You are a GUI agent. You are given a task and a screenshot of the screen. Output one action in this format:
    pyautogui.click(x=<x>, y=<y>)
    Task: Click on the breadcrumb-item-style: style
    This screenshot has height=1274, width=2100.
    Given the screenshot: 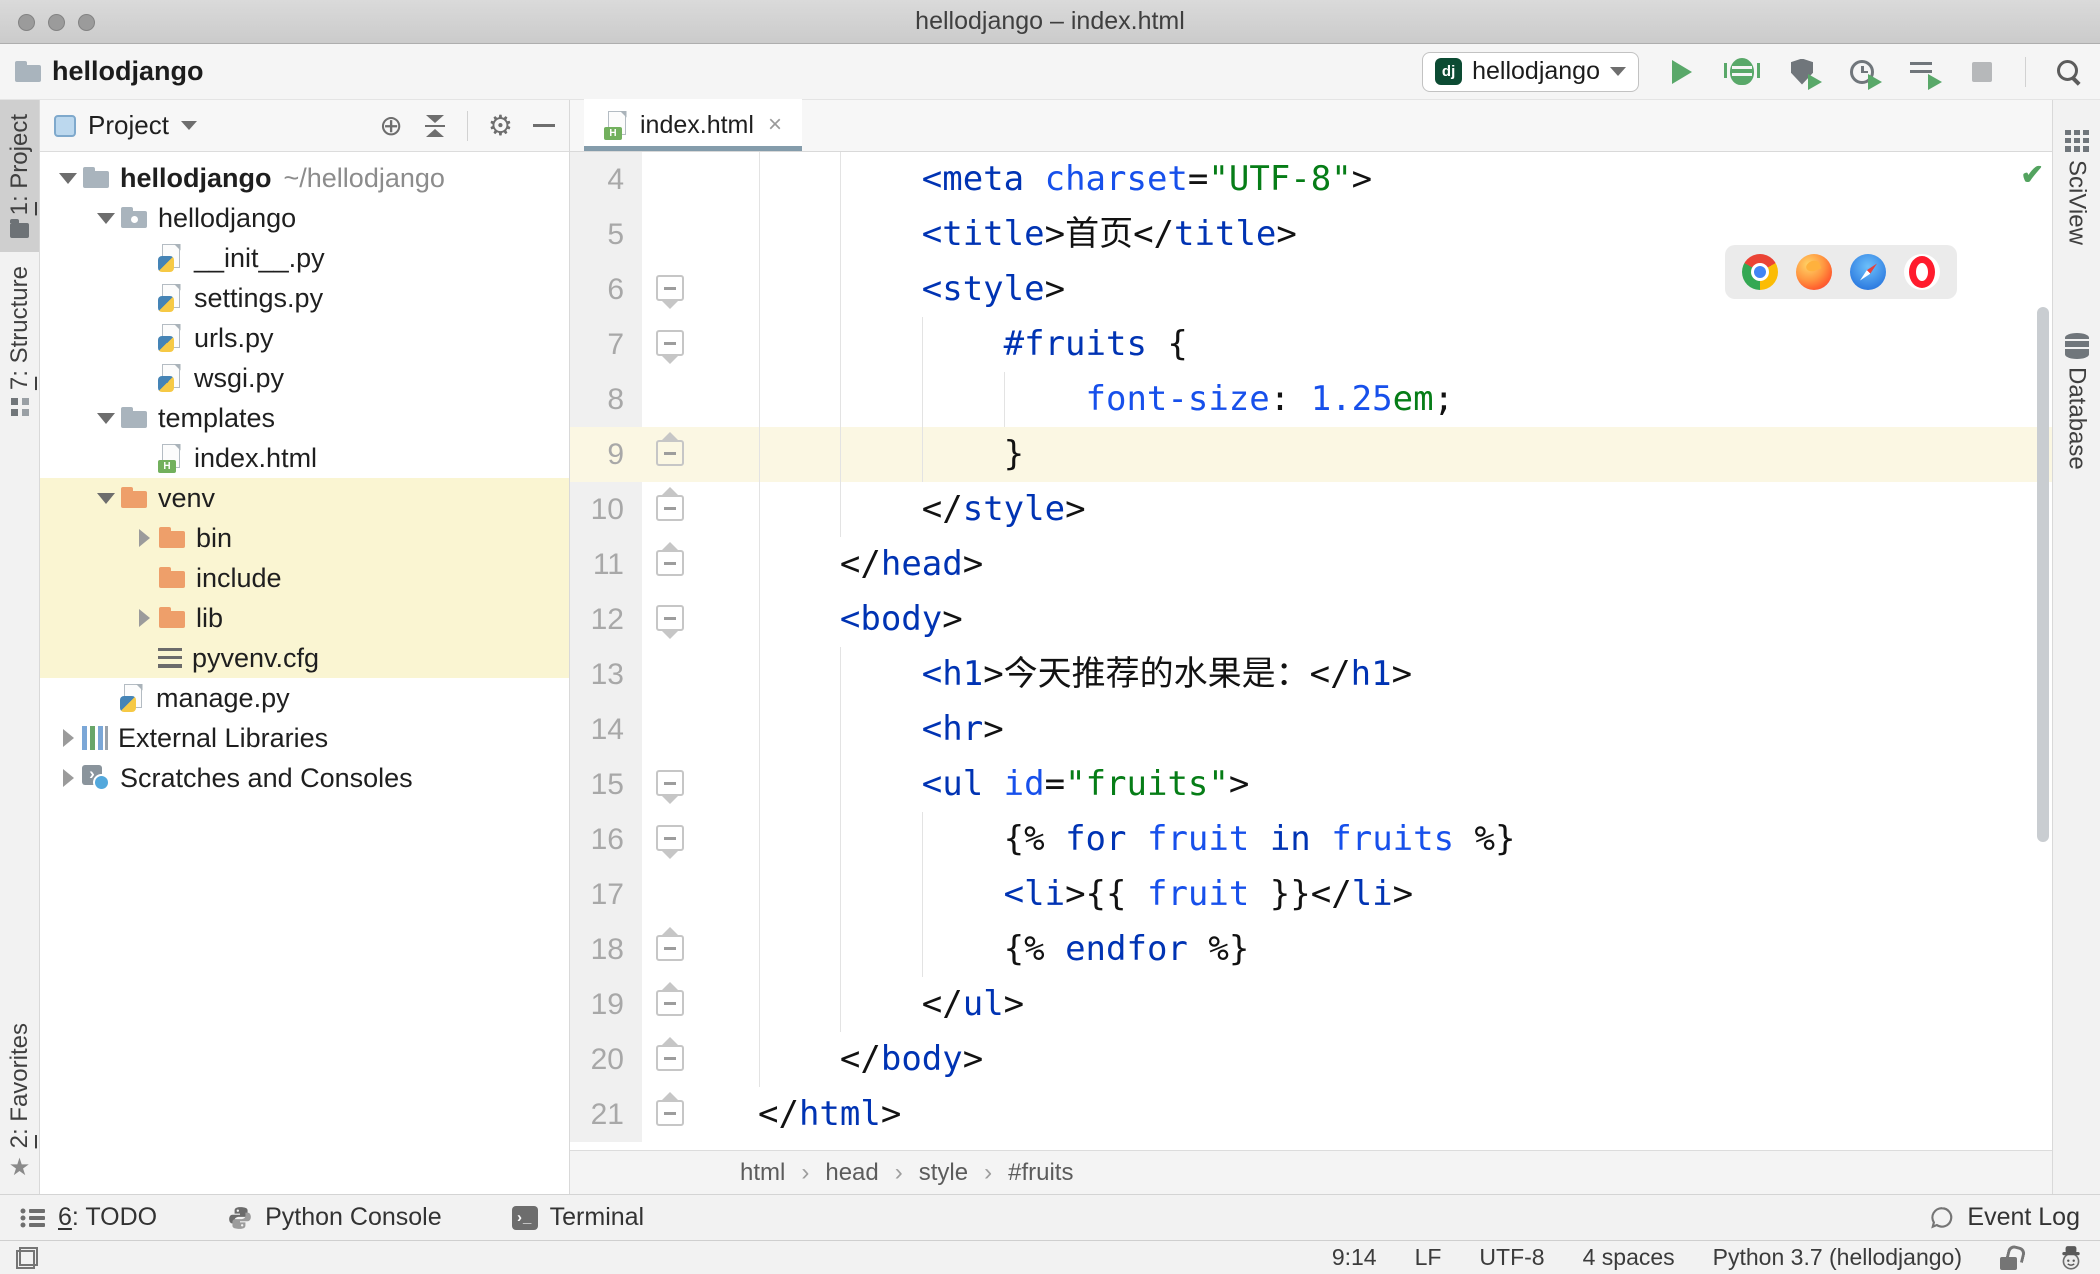 What is the action you would take?
    pyautogui.click(x=943, y=1173)
    